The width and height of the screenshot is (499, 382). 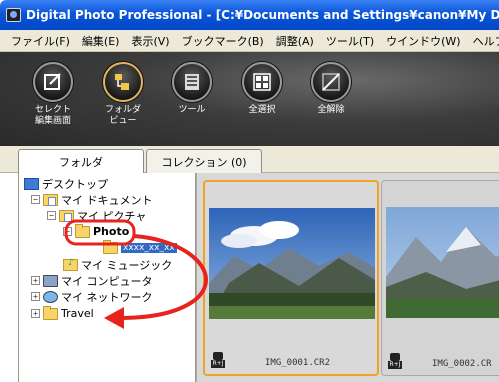 What do you see at coordinates (50, 199) in the screenshot?
I see `documents-folder-icon` at bounding box center [50, 199].